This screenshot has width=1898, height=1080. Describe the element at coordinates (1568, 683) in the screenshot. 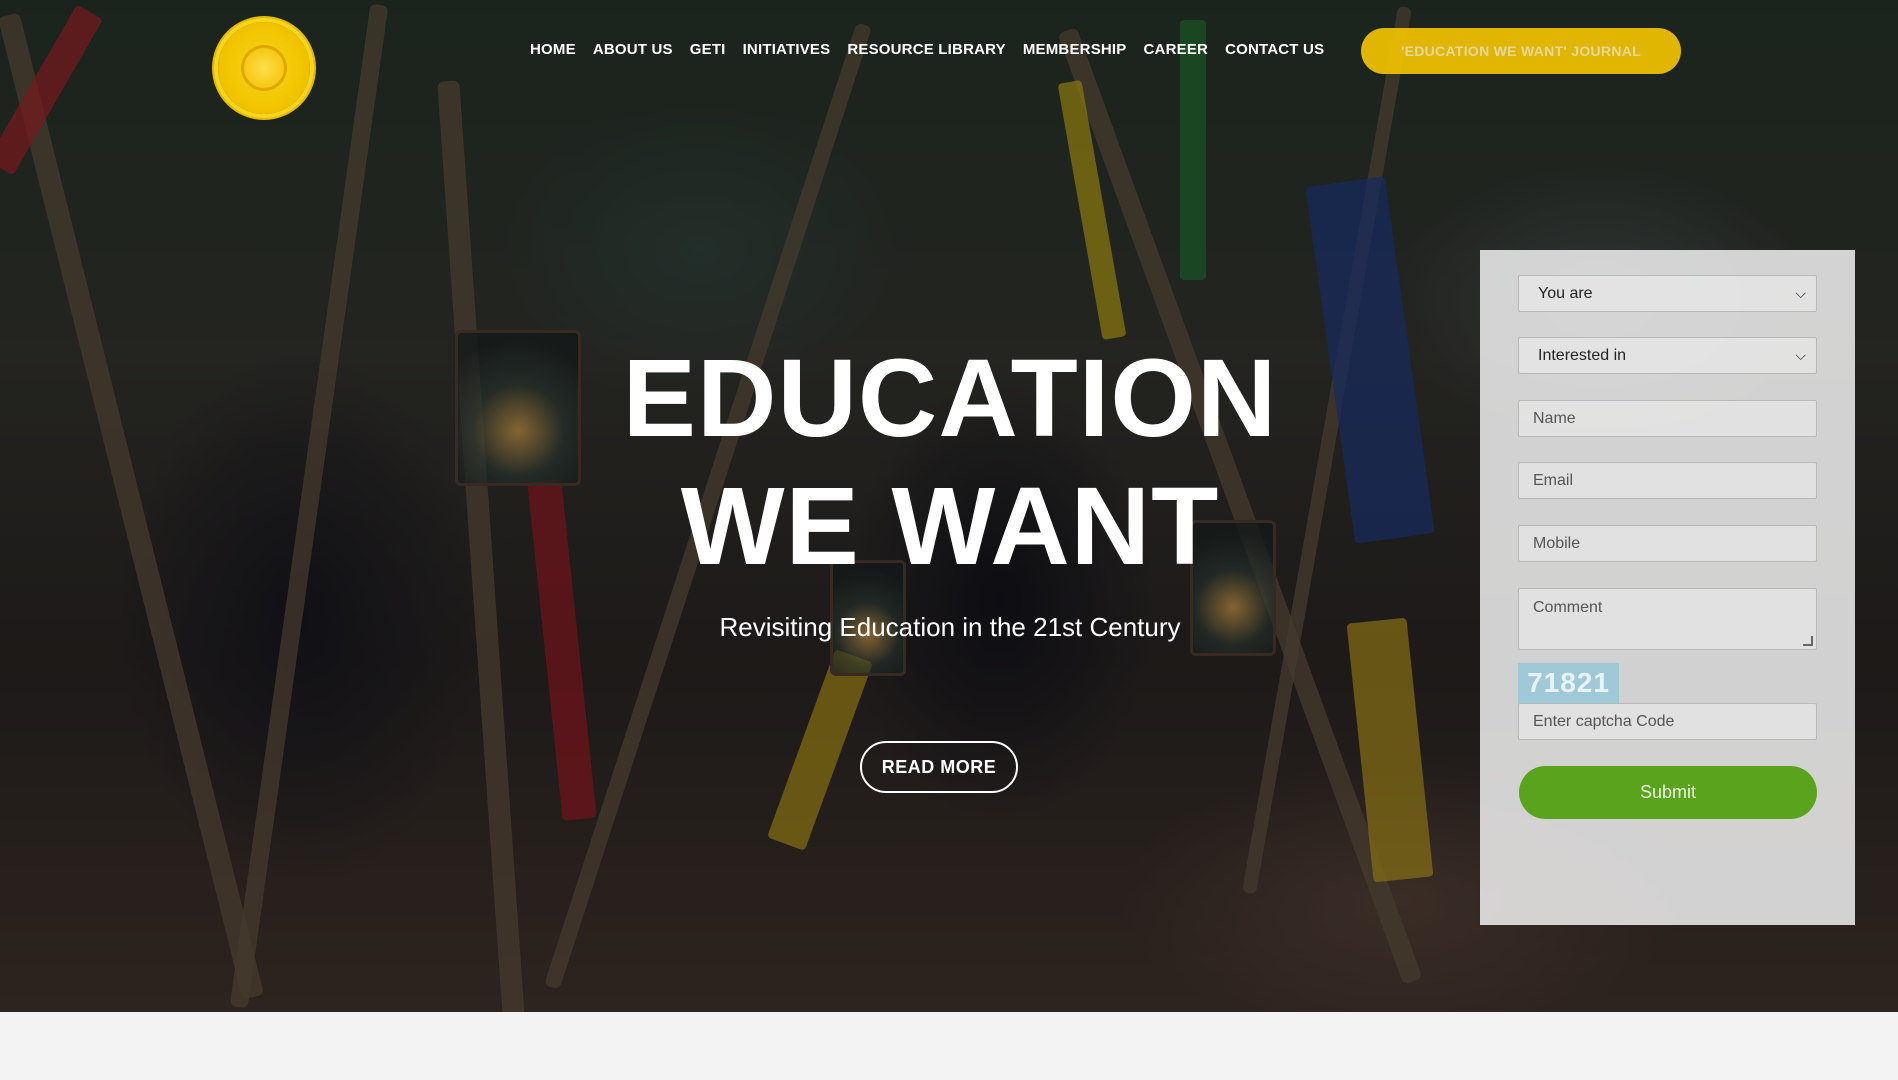

I see `captcha-image: 71821` at that location.